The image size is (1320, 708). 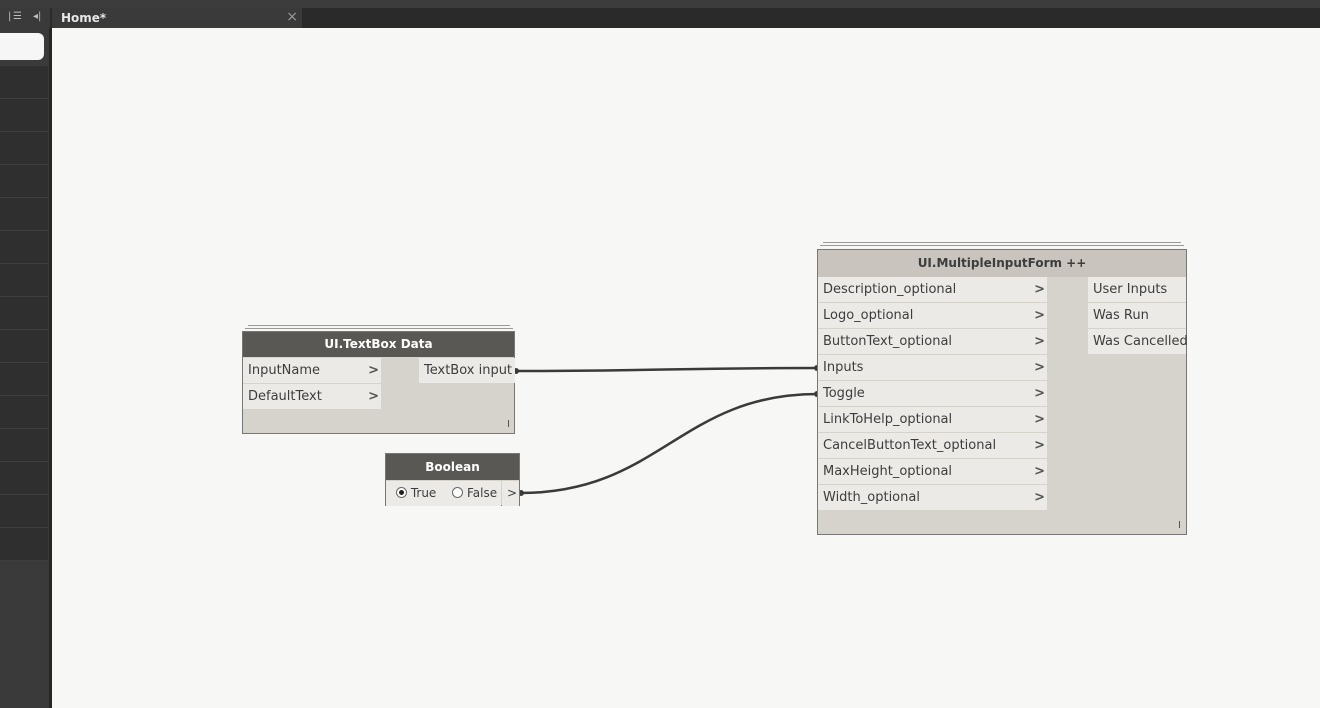 I want to click on node-title: UI.TextBox Data, so click(x=378, y=344).